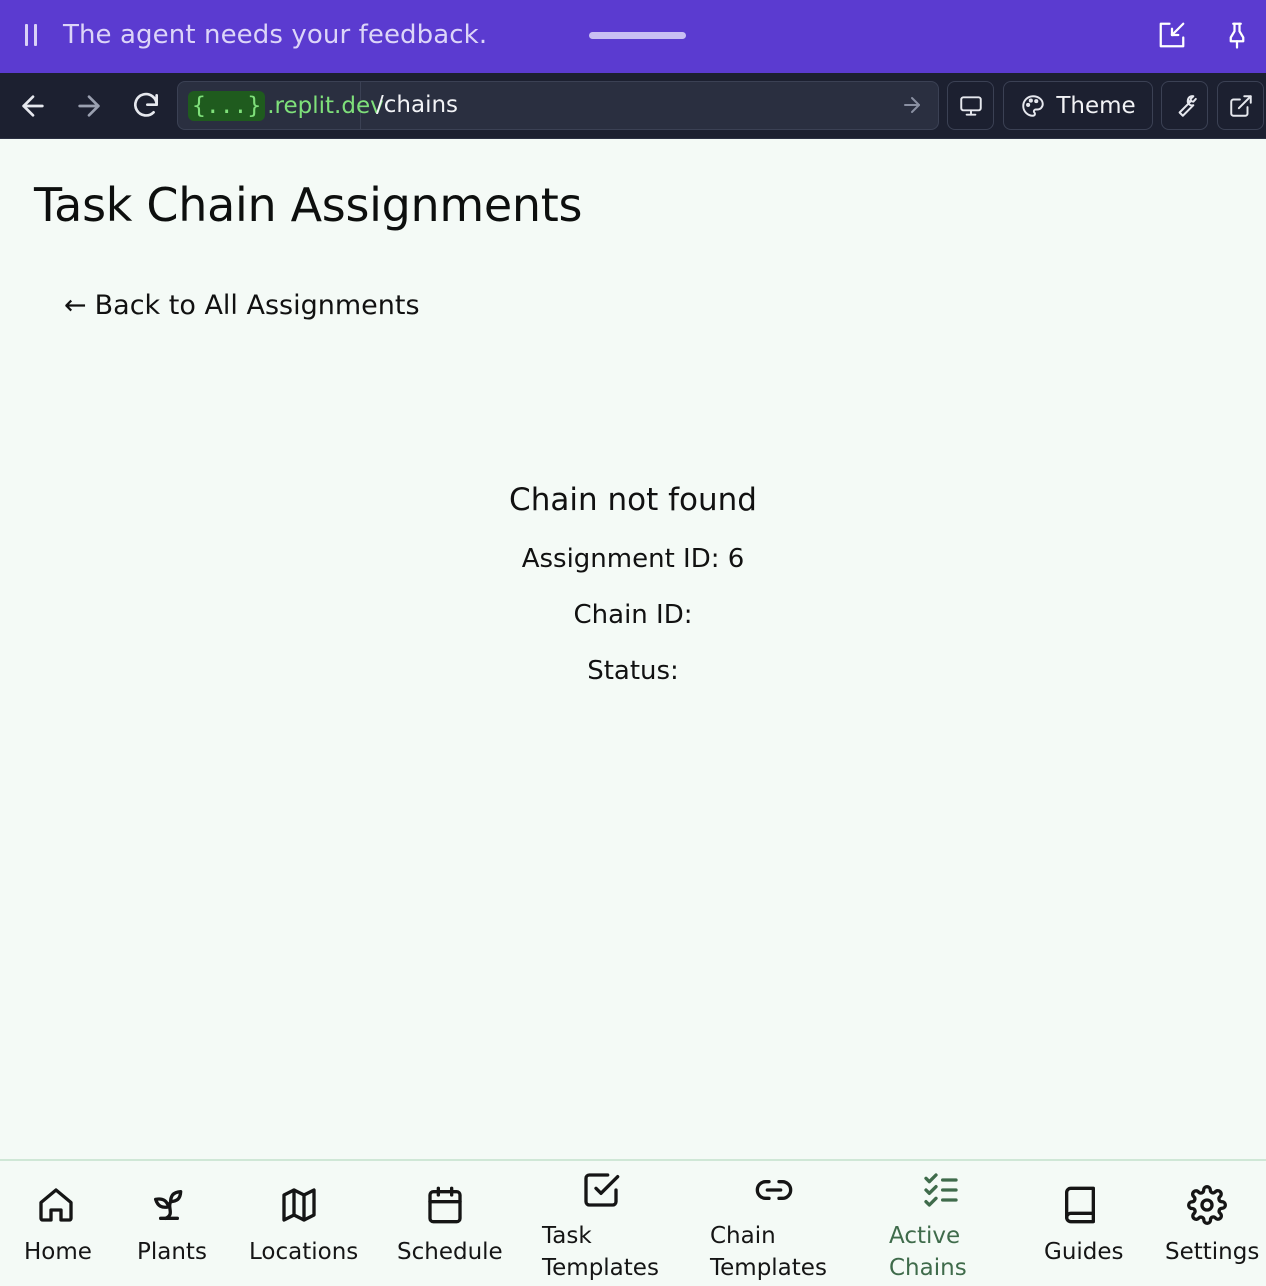 This screenshot has width=1266, height=1286. Describe the element at coordinates (32, 36) in the screenshot. I see `pause-icon` at that location.